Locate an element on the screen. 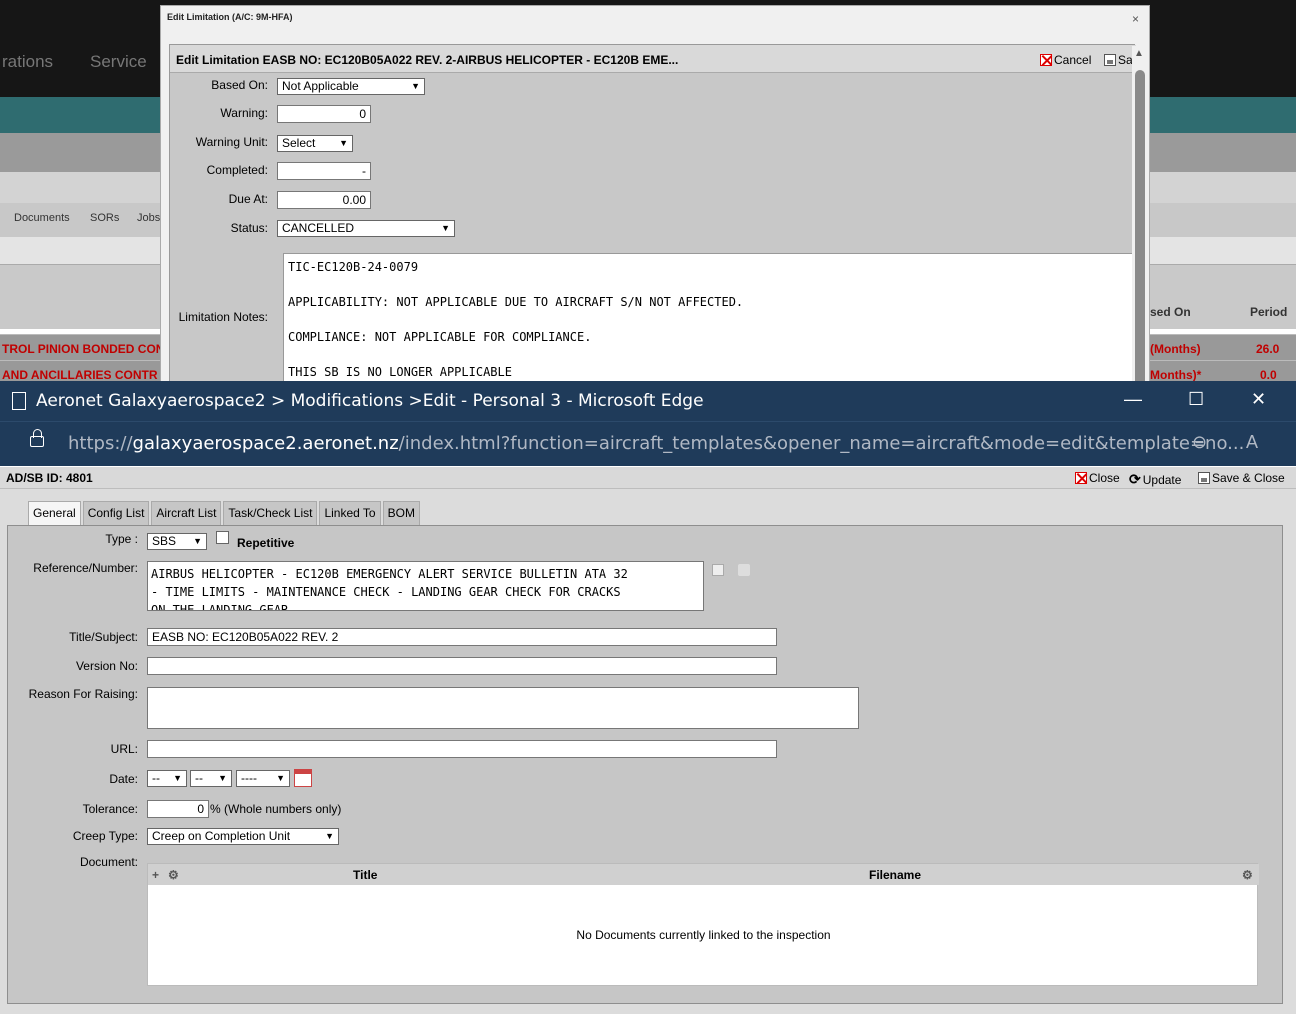 Image resolution: width=1296 pixels, height=1014 pixels. scroll-up-icon: ▲ is located at coordinates (1139, 53).